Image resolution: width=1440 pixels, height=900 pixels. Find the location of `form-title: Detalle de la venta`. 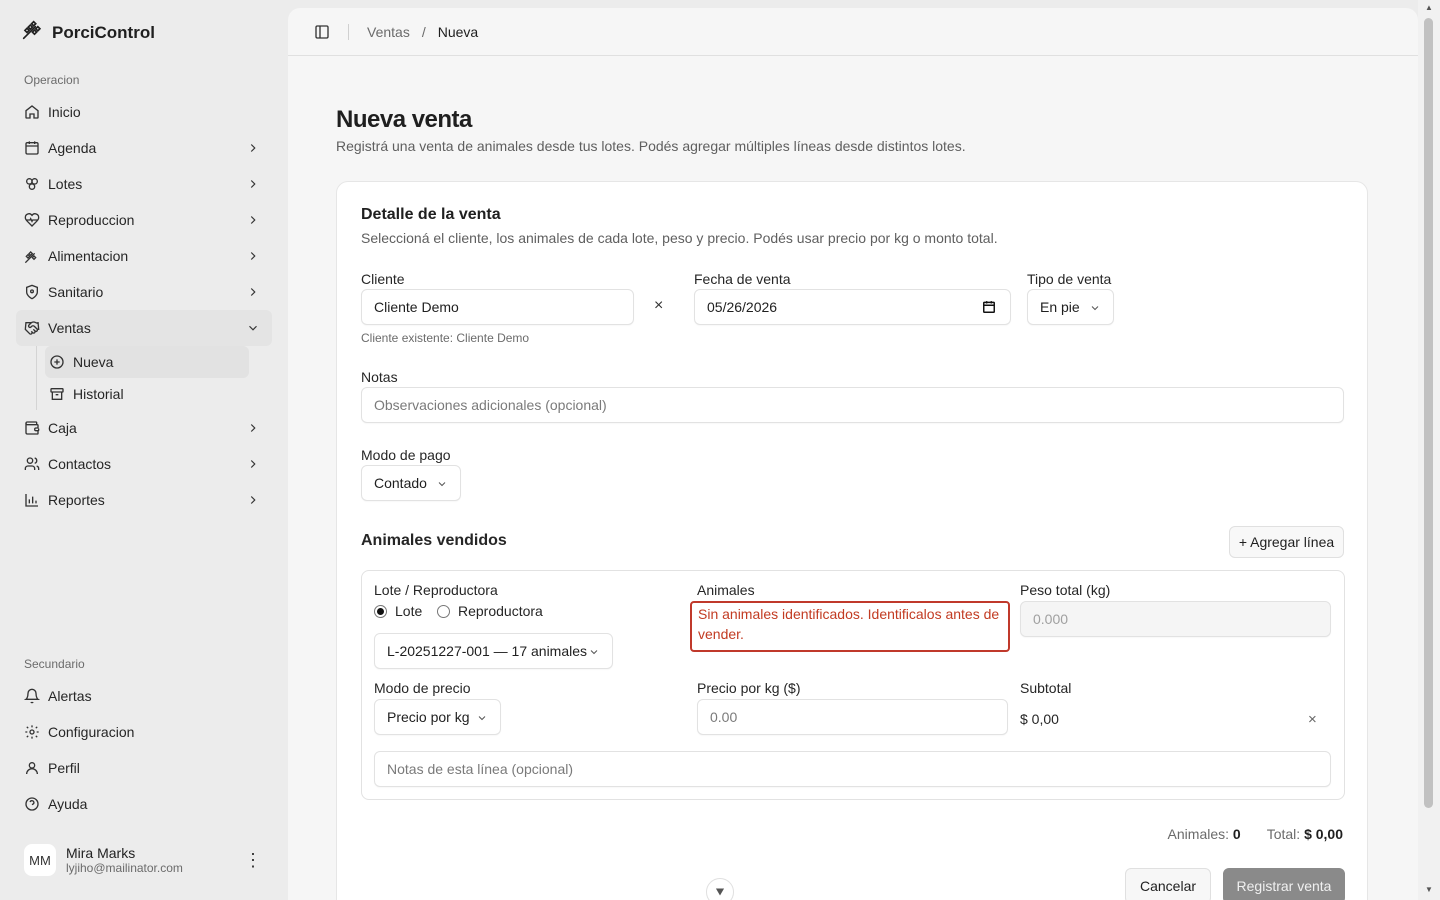

form-title: Detalle de la venta is located at coordinates (431, 214).